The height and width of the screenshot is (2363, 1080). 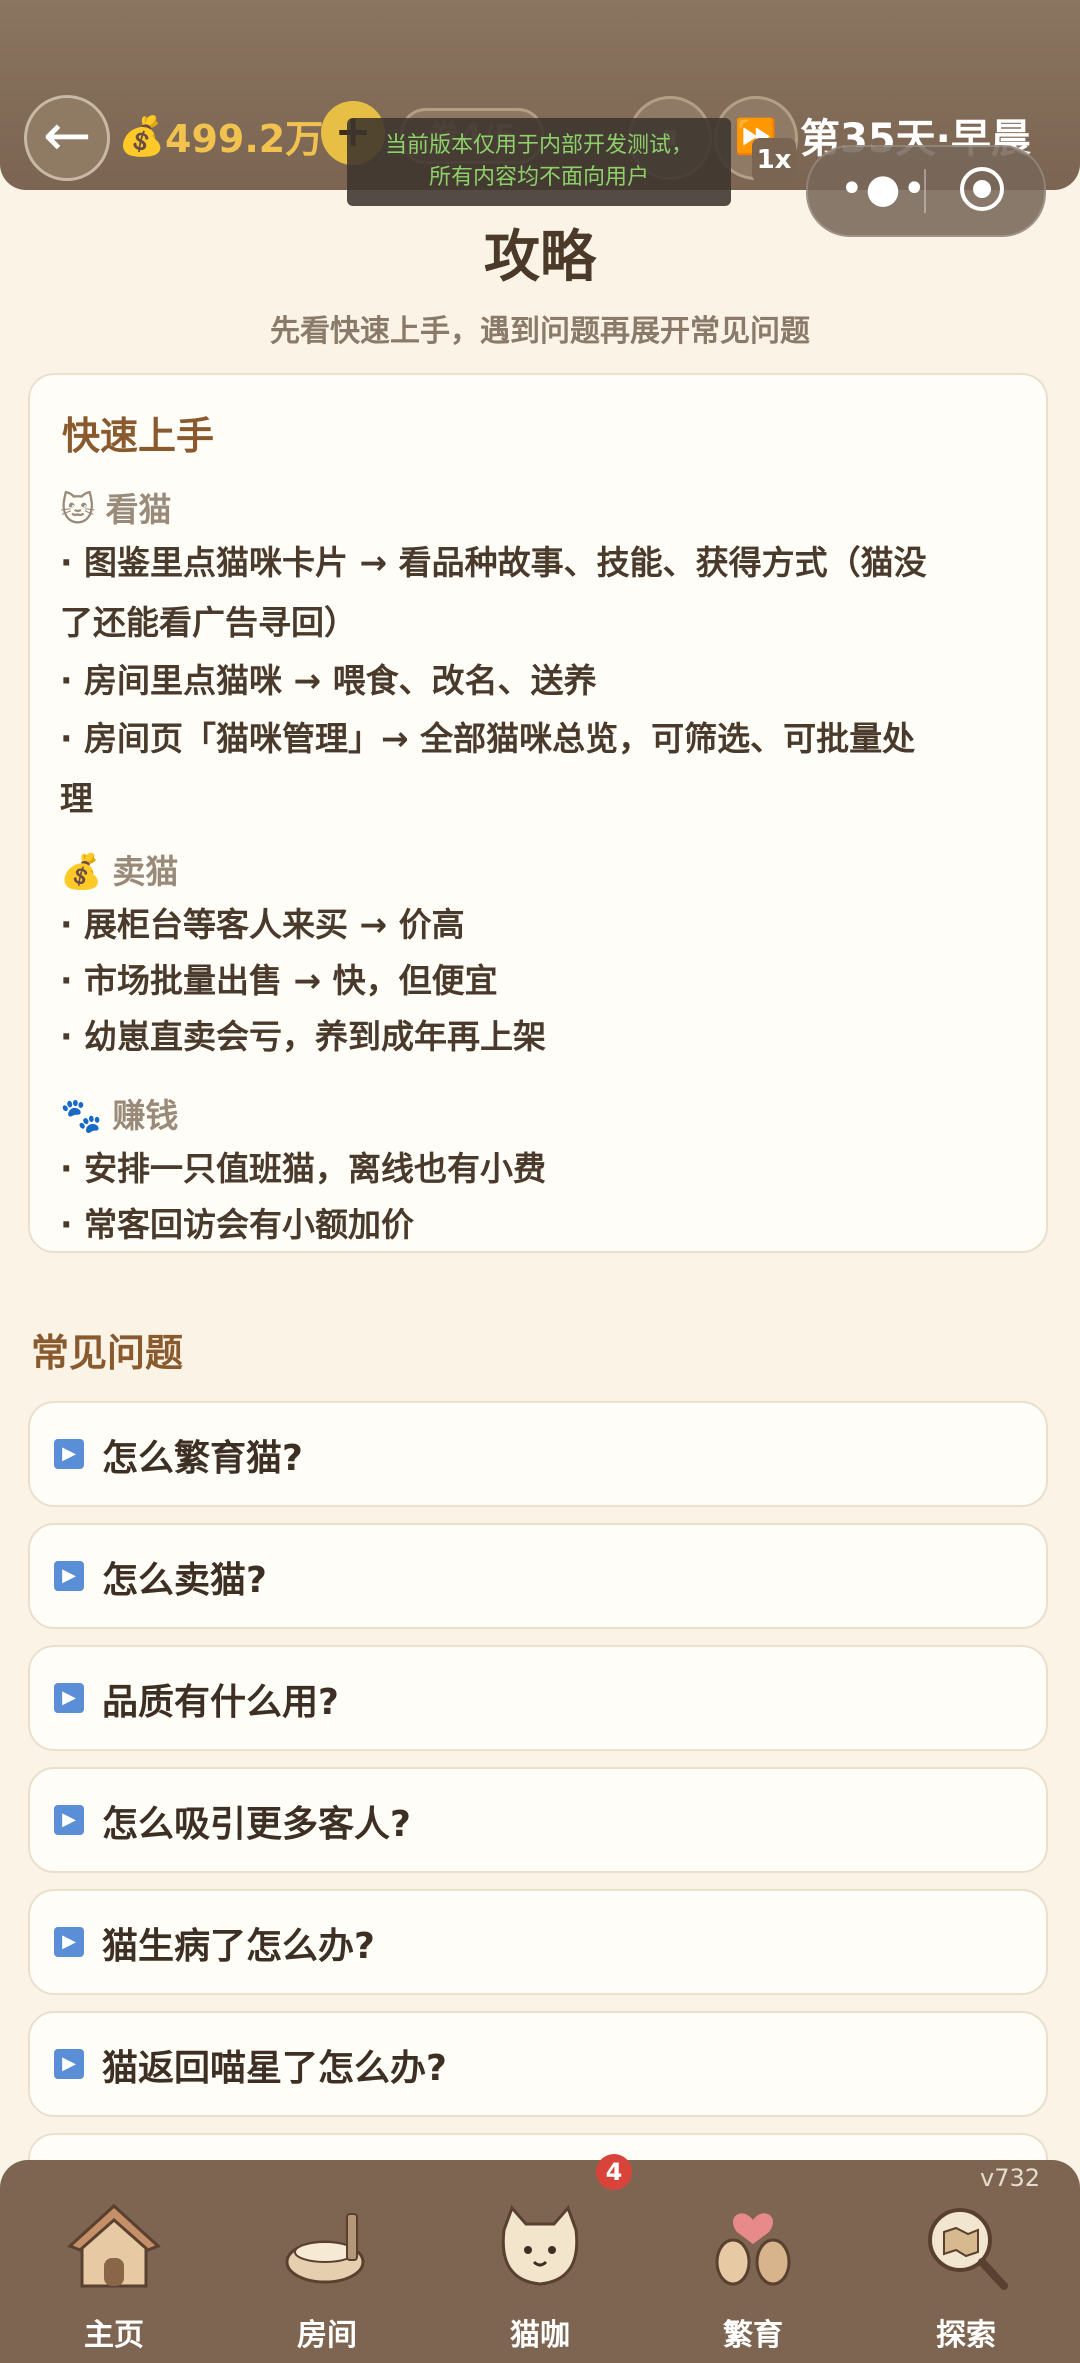 I want to click on faq-item: ▶ 品质有什么用?, so click(x=538, y=1698).